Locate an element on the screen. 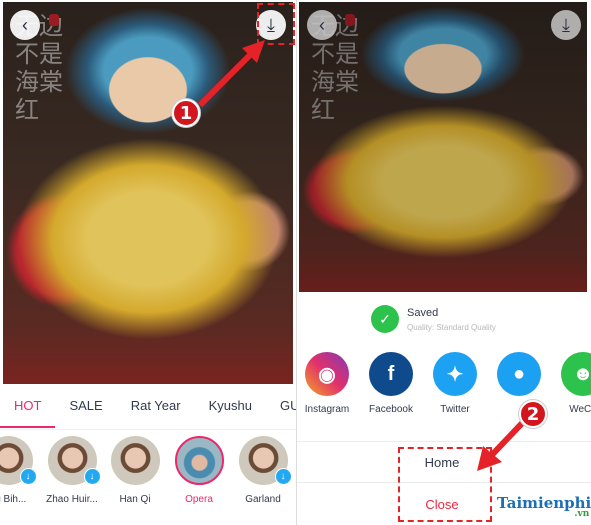 This screenshot has height=525, width=591. twitter-icon: ✦ is located at coordinates (455, 374).